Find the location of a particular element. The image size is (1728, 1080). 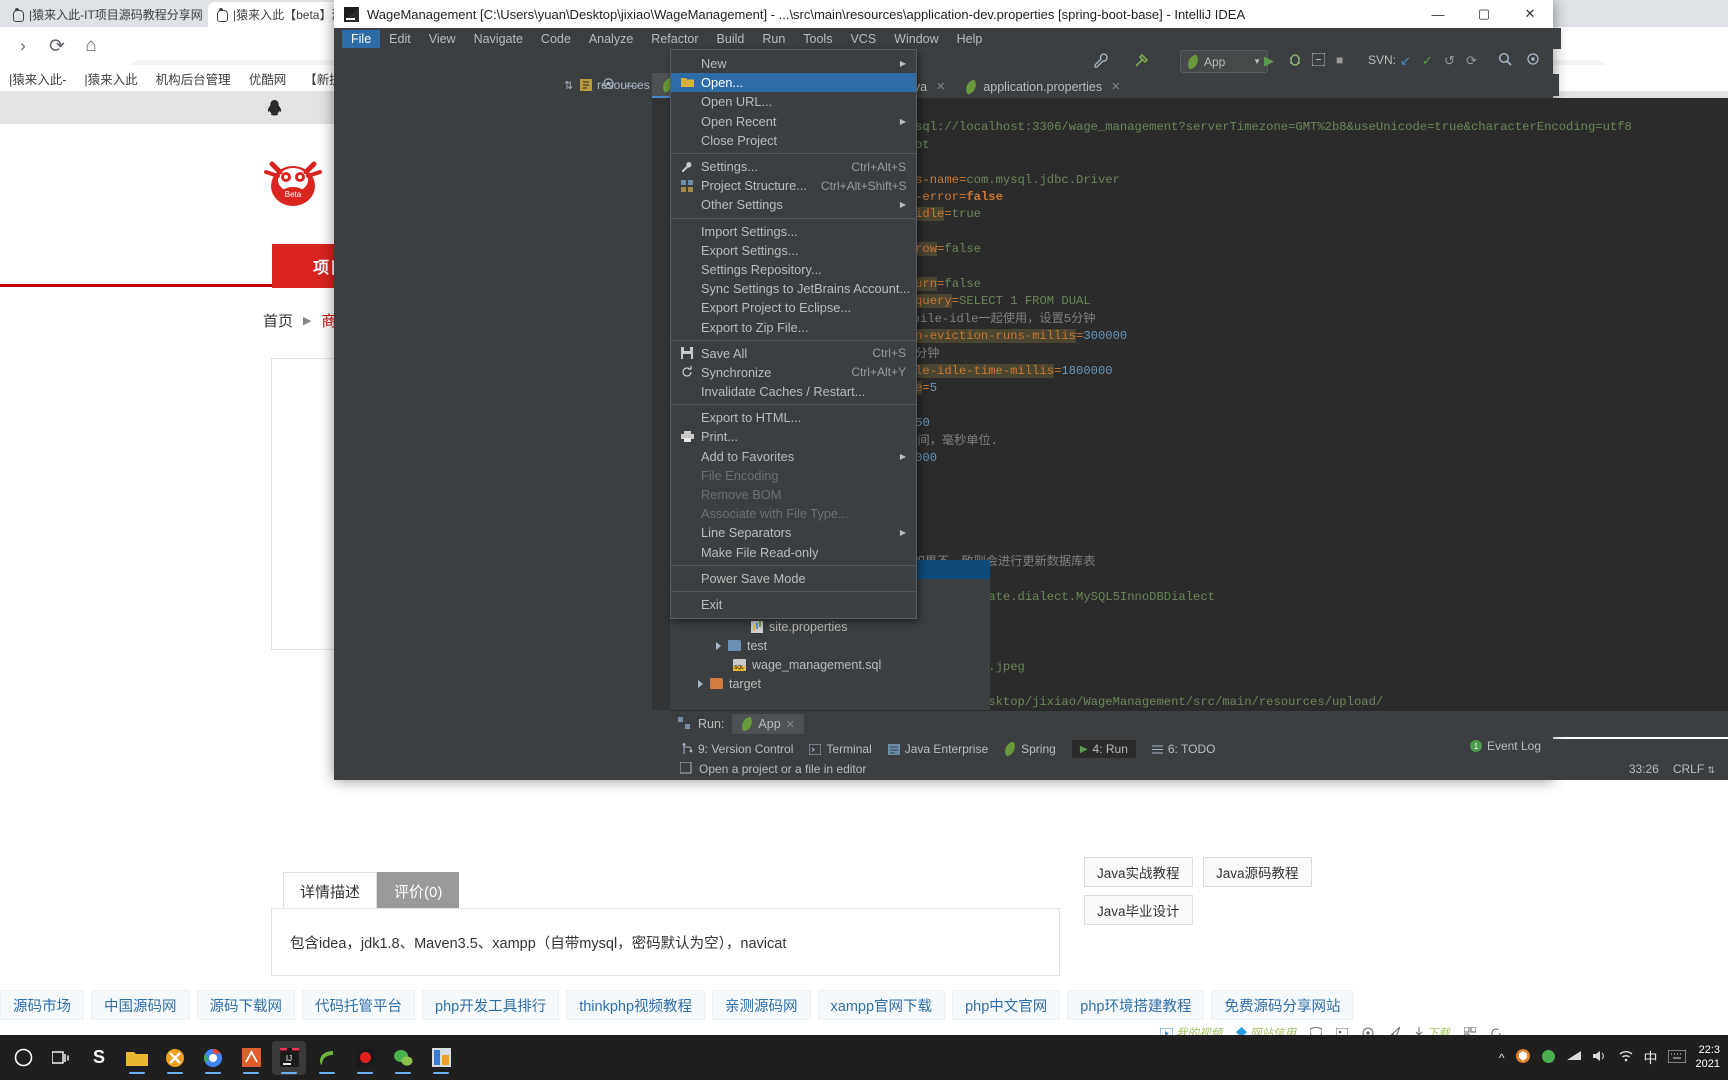

ime-icon: 中 is located at coordinates (1651, 1058).